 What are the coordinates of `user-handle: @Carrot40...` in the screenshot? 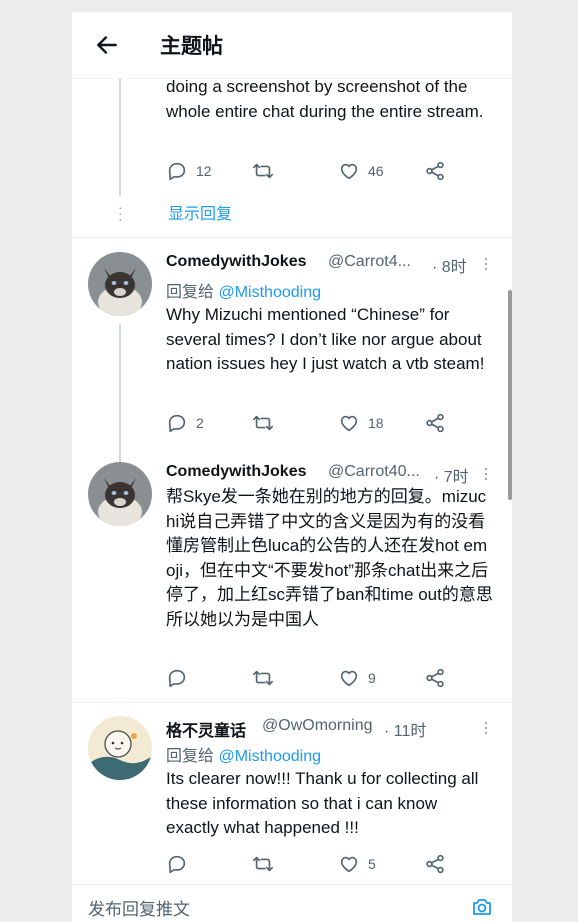 It's located at (374, 471).